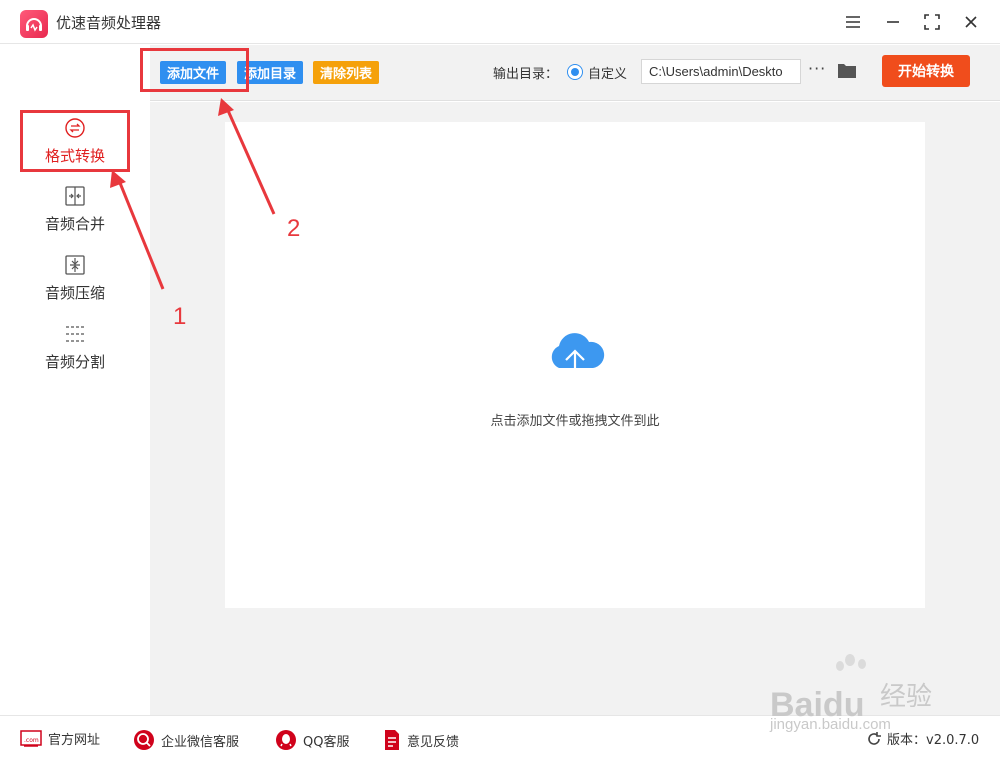  I want to click on menu-icon, so click(853, 22).